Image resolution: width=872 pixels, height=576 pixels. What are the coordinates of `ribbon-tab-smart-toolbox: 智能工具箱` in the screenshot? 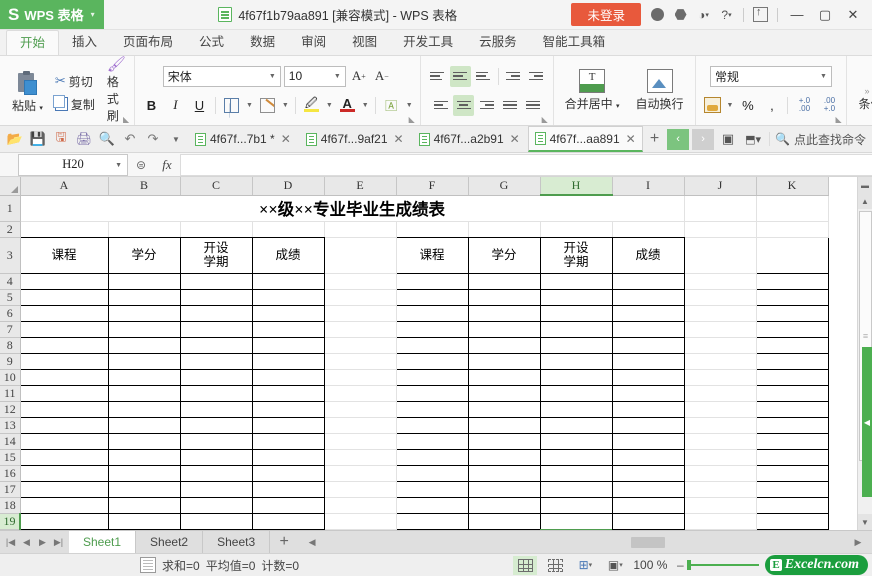 It's located at (574, 42).